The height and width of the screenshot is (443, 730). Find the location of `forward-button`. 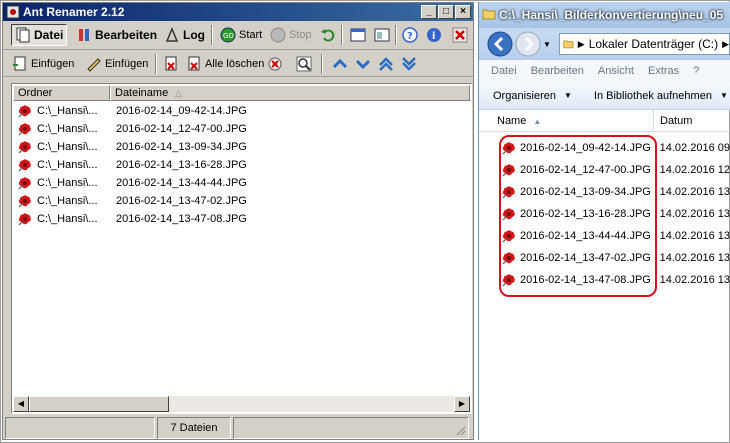

forward-button is located at coordinates (528, 44).